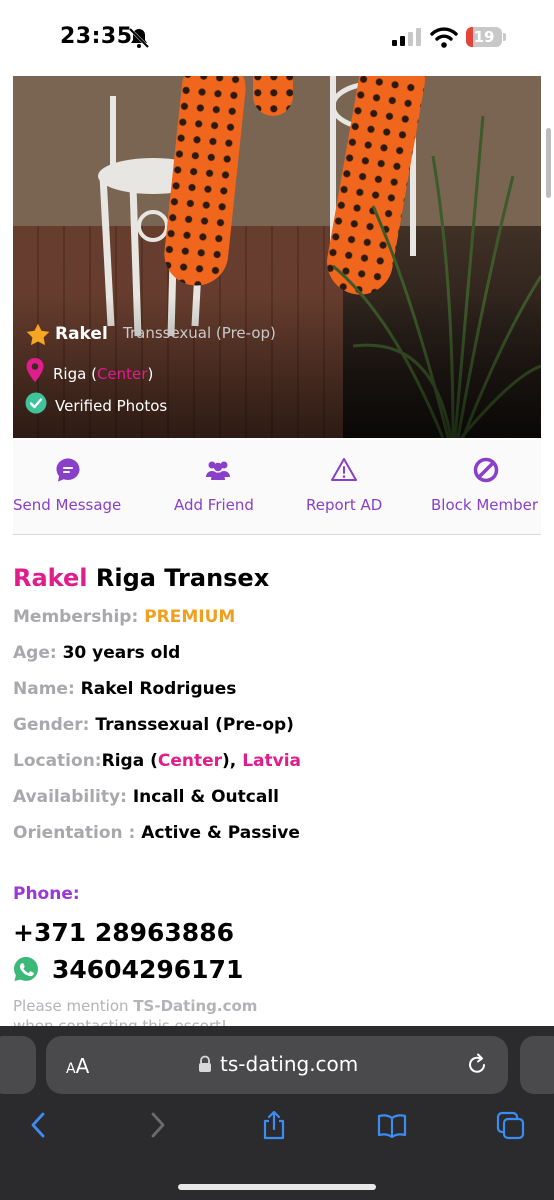  I want to click on report-ad-label: Report AD, so click(344, 505).